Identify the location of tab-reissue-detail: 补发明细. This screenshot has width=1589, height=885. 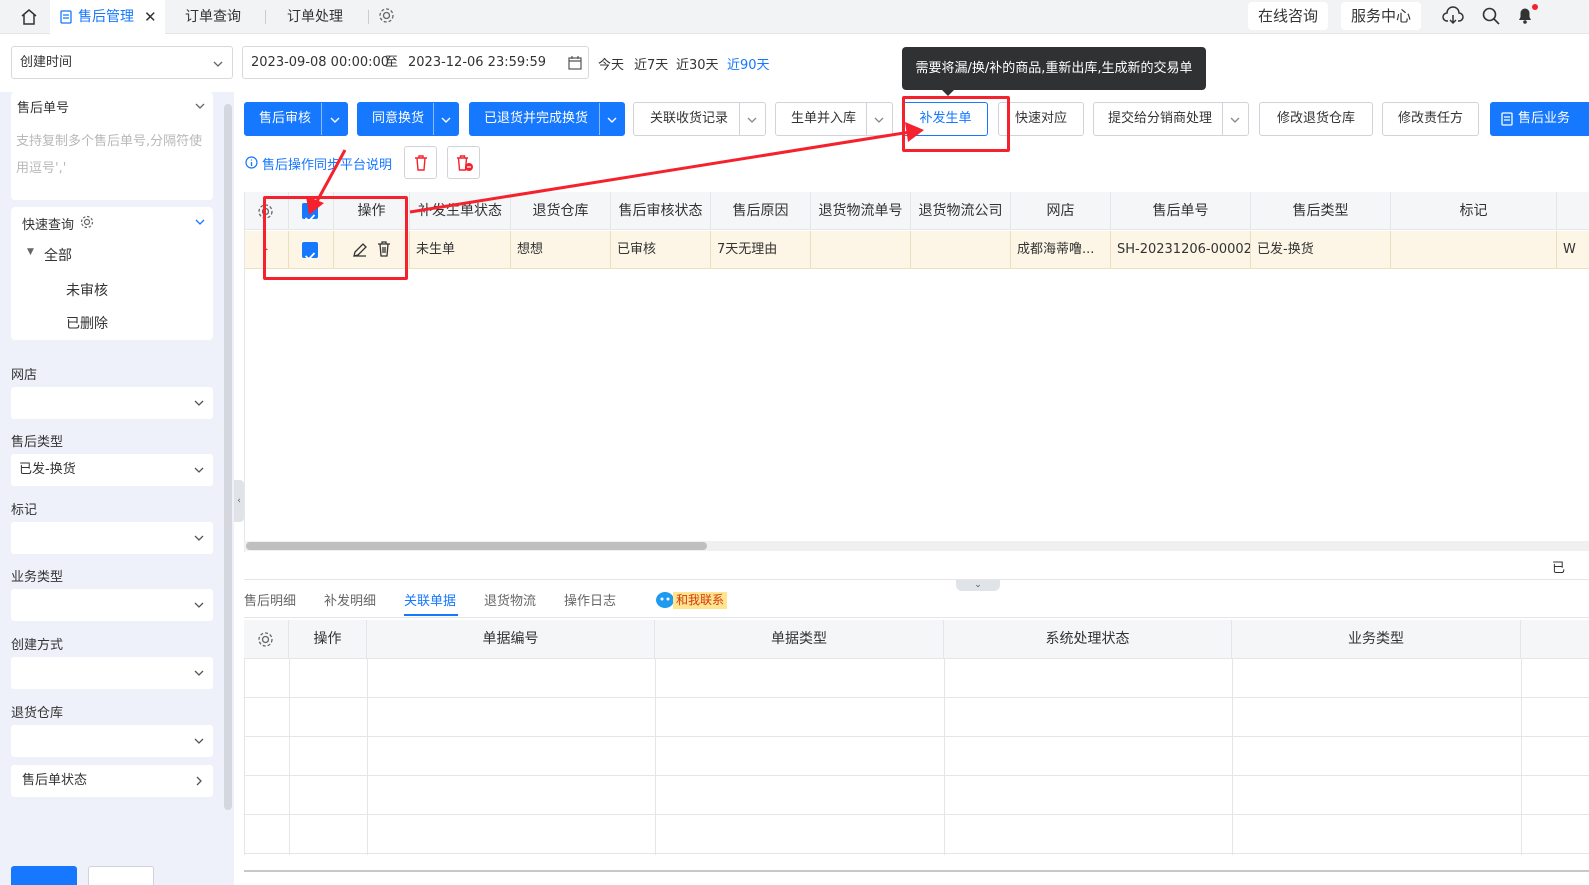
(350, 599).